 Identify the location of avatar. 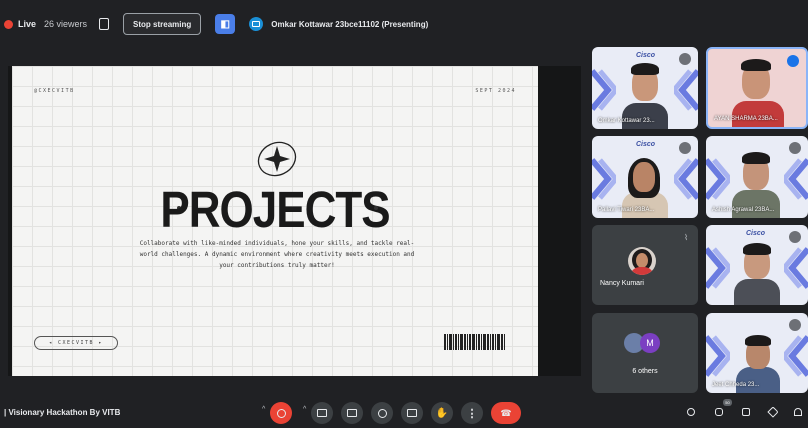
(642, 261).